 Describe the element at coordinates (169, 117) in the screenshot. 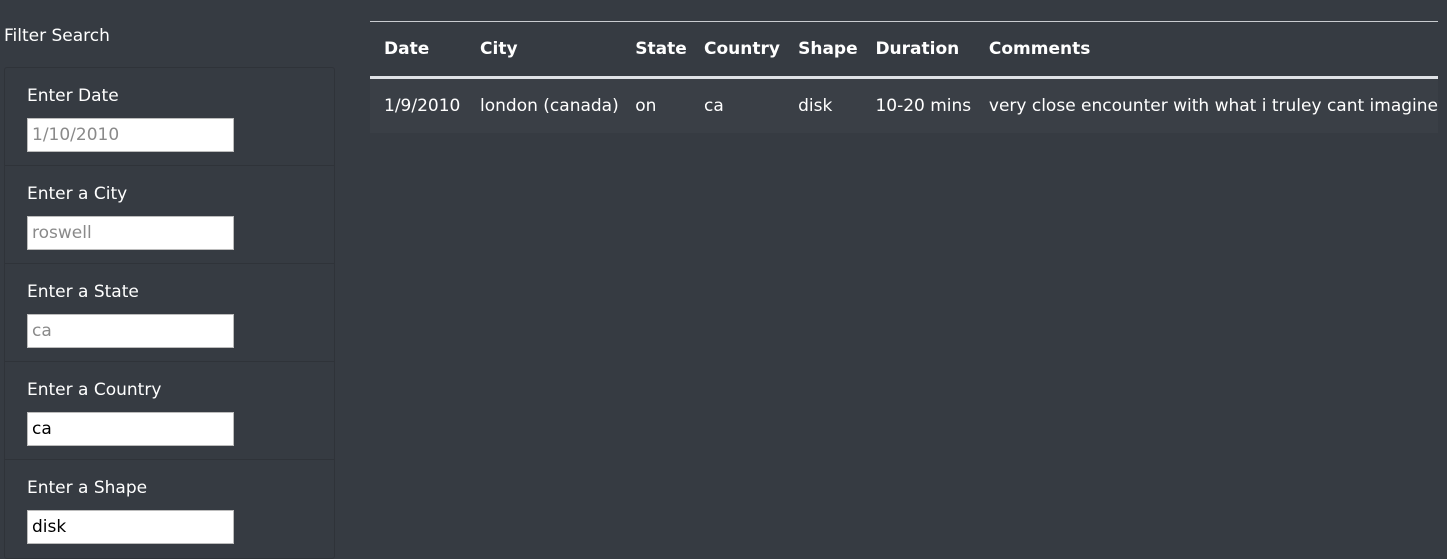

I see `filter-item-date: Enter Date` at that location.